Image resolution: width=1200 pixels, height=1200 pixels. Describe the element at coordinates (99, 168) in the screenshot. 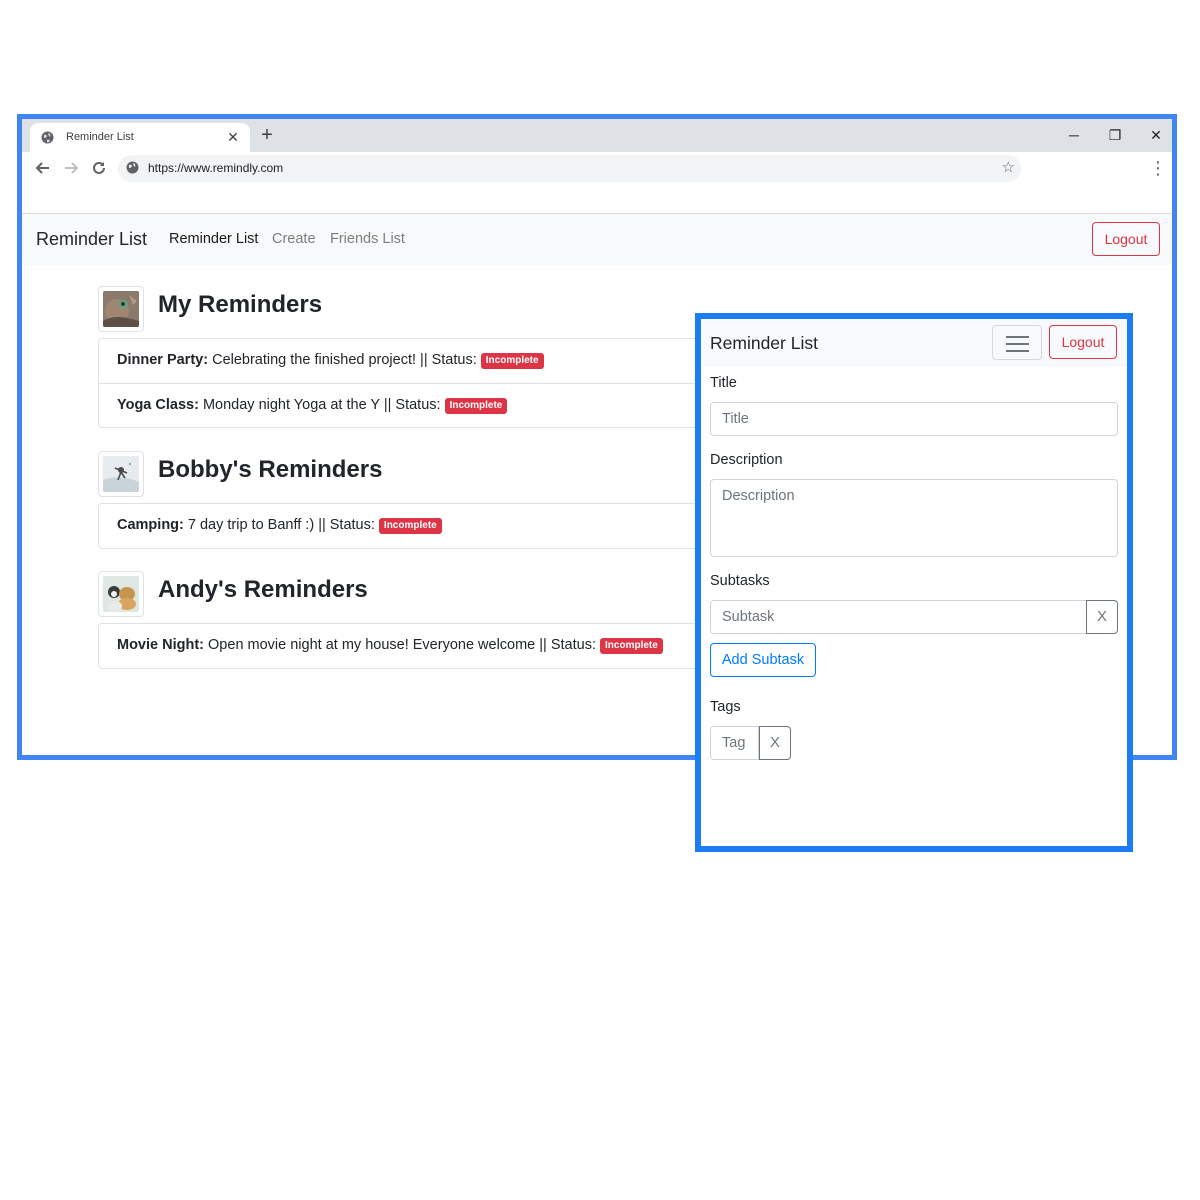

I see `reload-icon` at that location.